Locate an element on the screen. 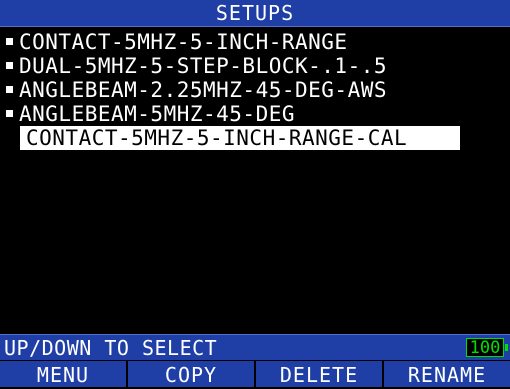 The image size is (510, 389). copy-button: COPY is located at coordinates (192, 374).